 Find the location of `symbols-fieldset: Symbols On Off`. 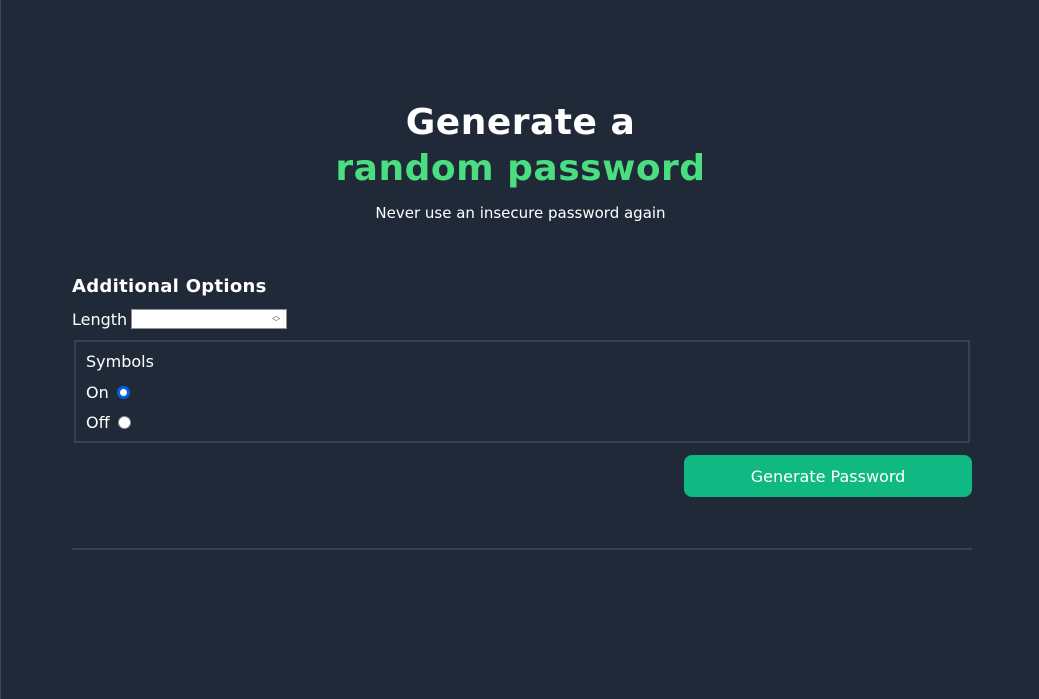

symbols-fieldset: Symbols On Off is located at coordinates (522, 391).